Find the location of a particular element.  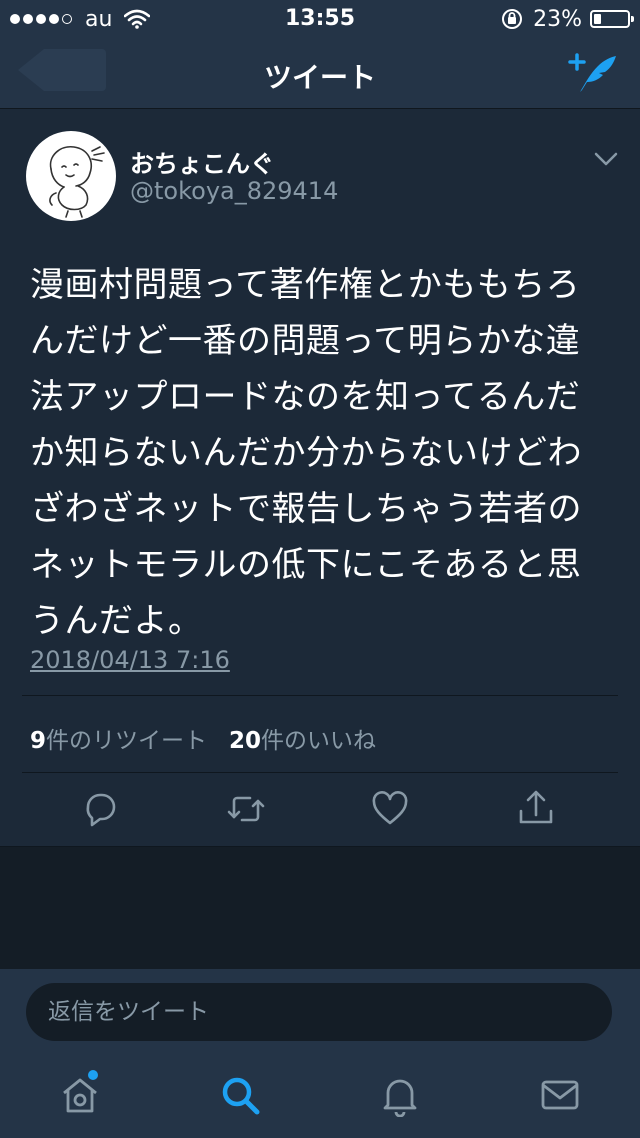

like-count: 20 is located at coordinates (244, 741).